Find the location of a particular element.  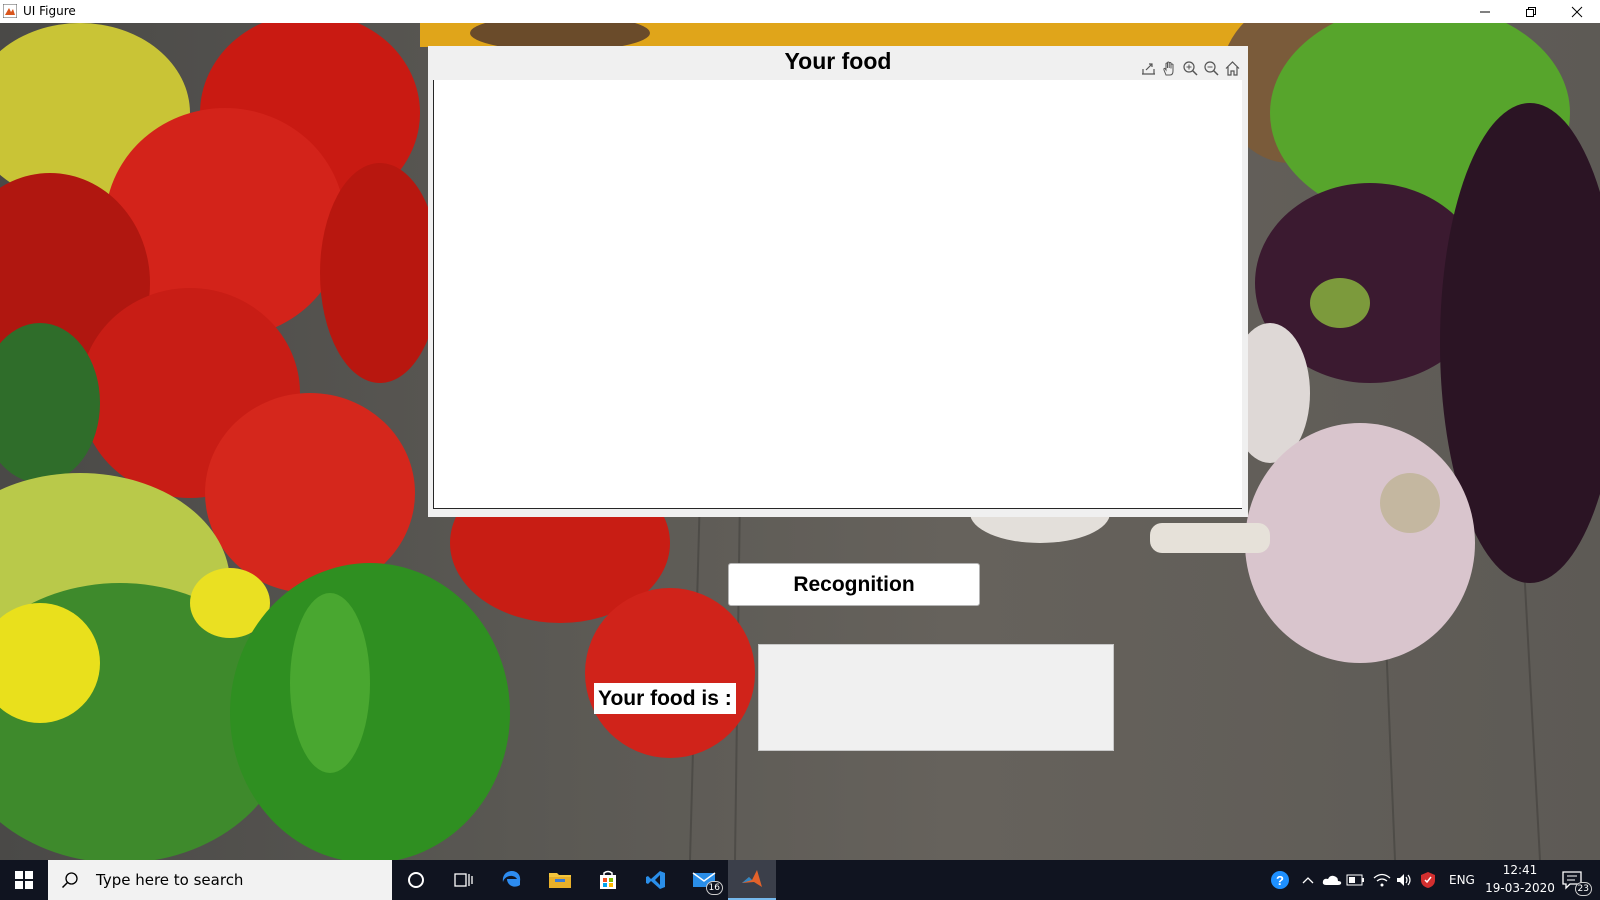

zoom-out-icon is located at coordinates (1211, 68).